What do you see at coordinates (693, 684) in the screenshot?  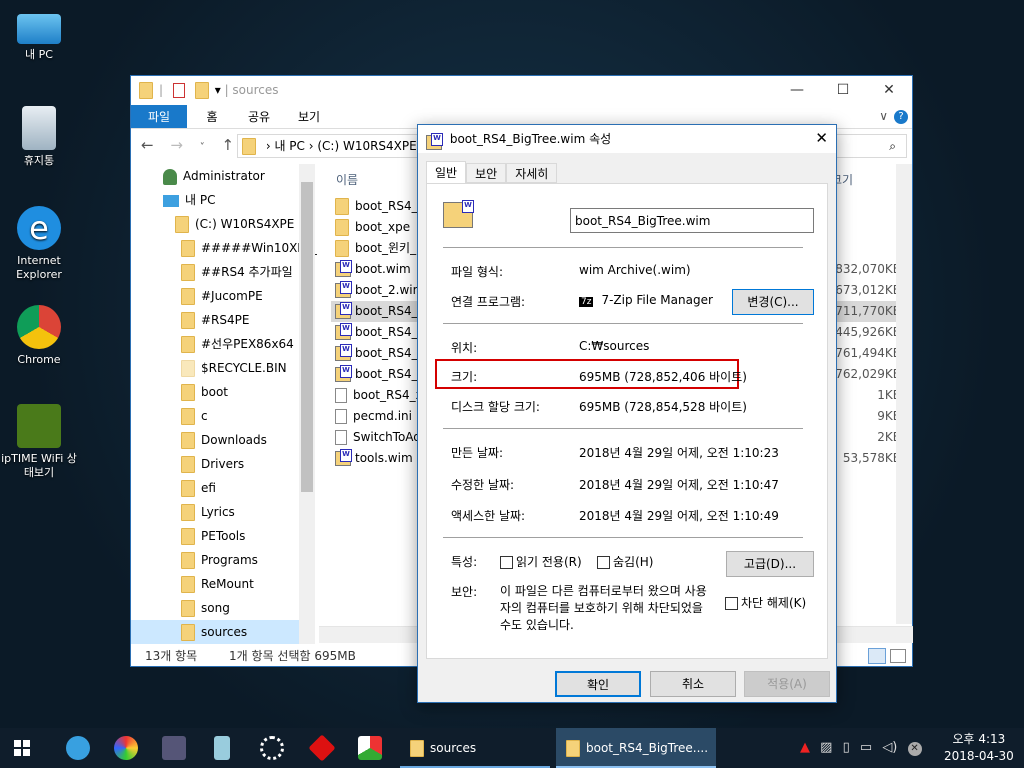 I see `cancel-button: 취소` at bounding box center [693, 684].